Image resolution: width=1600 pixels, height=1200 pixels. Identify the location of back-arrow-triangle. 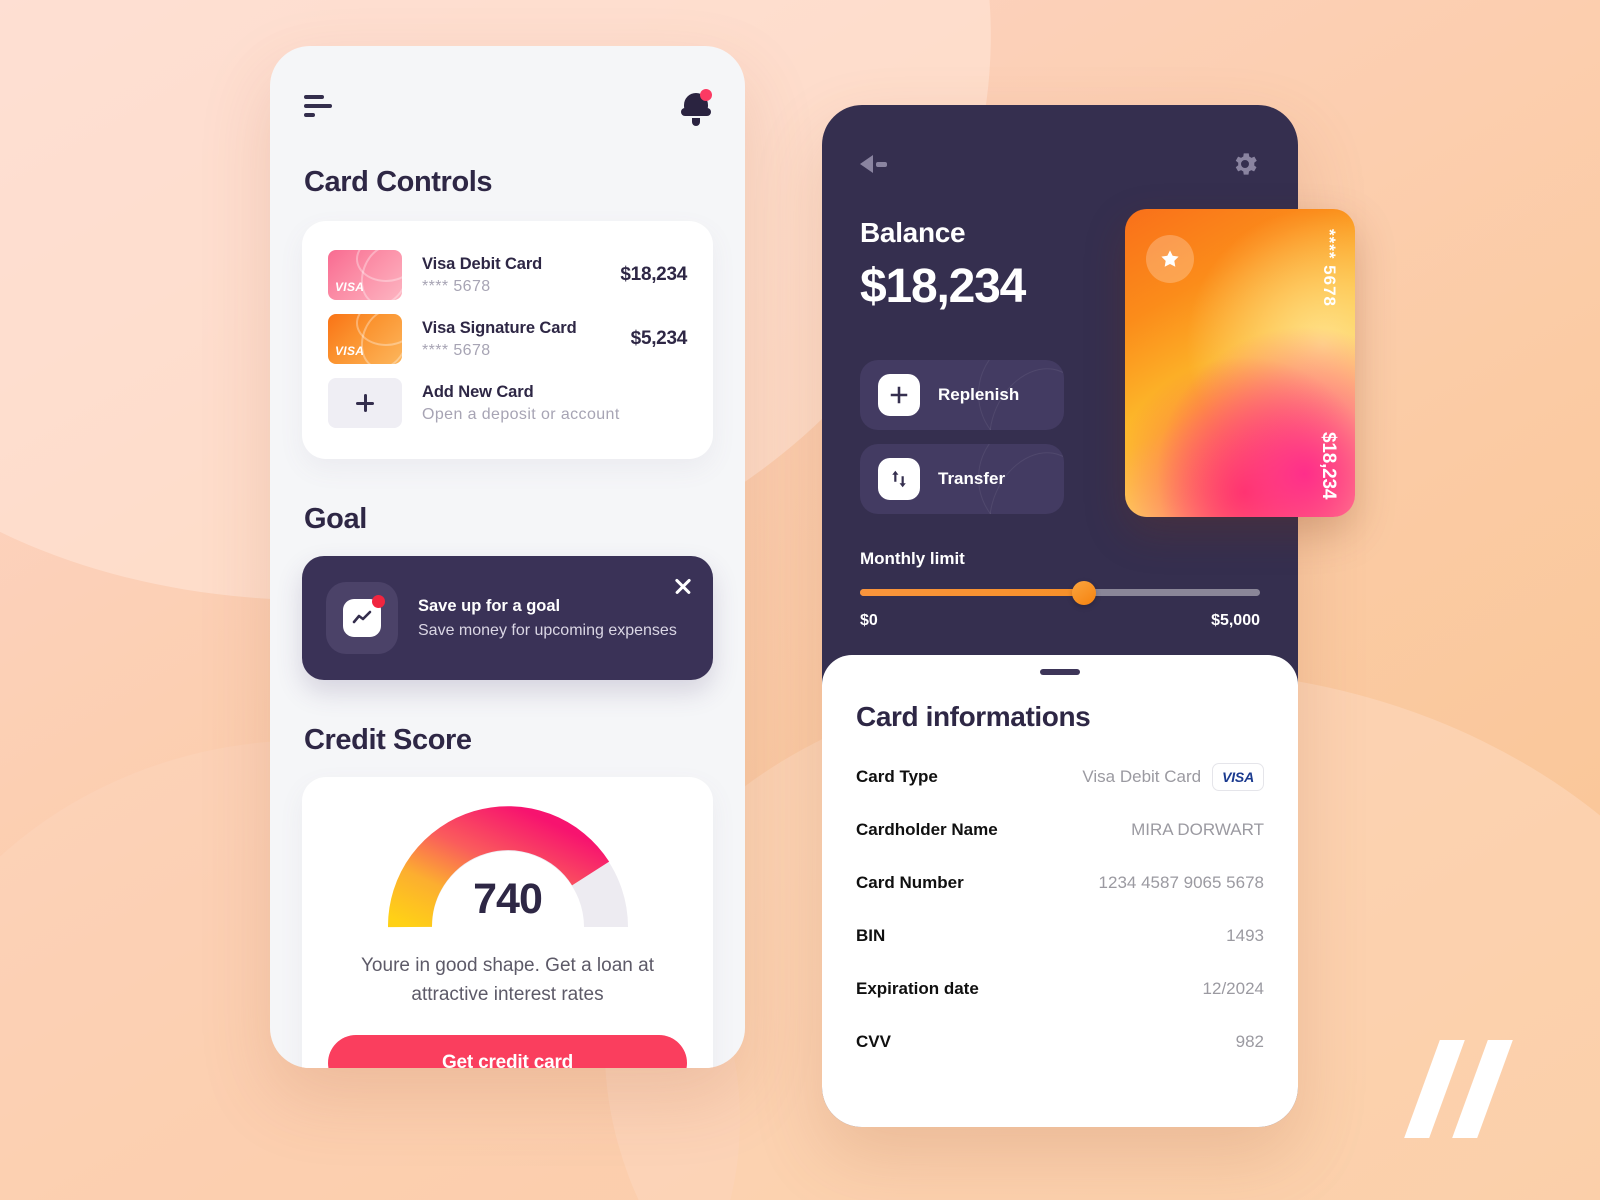
(866, 164).